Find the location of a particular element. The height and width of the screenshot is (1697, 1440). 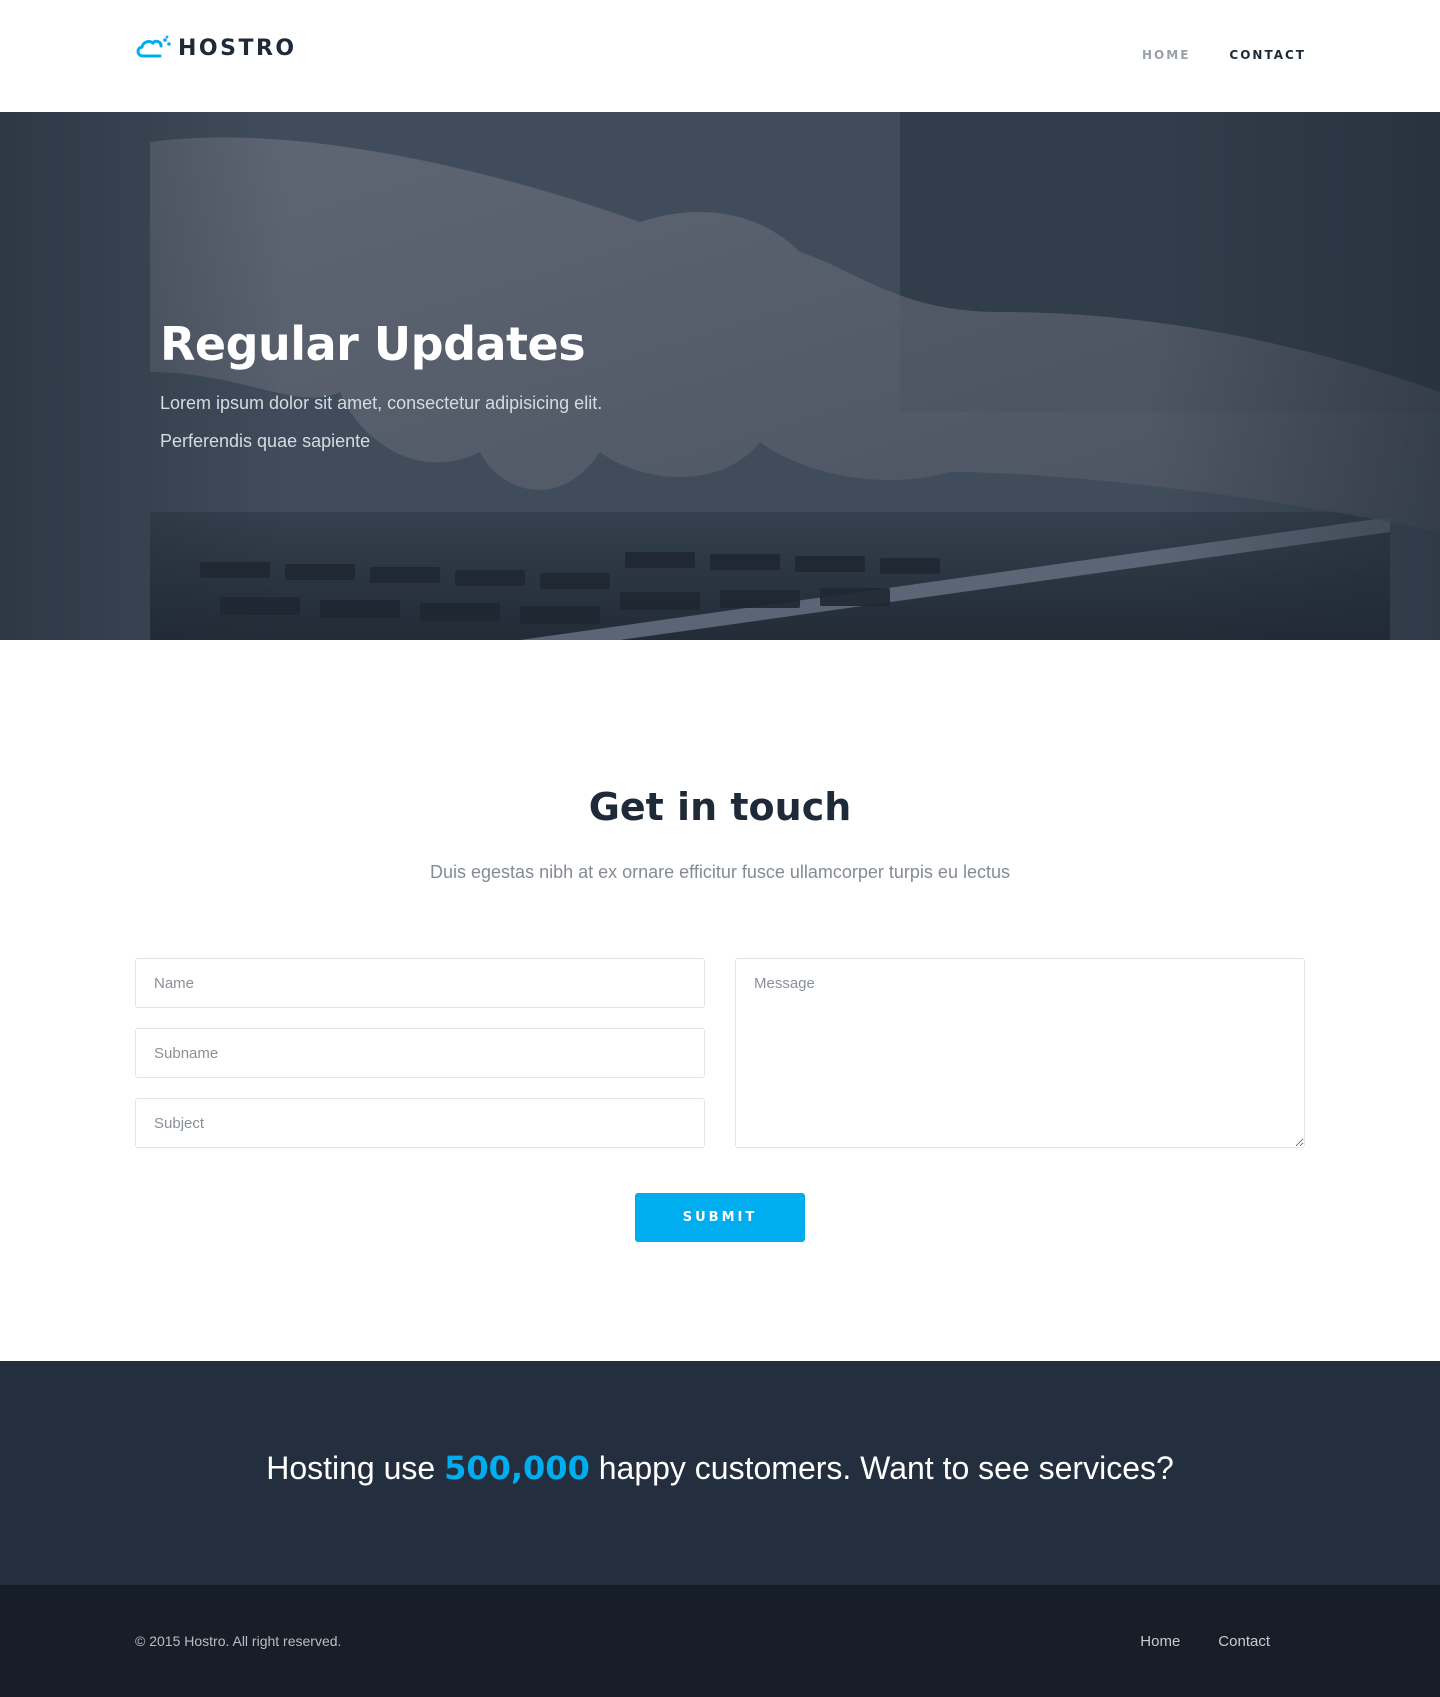

nav-contact: CONTACT is located at coordinates (1267, 55).